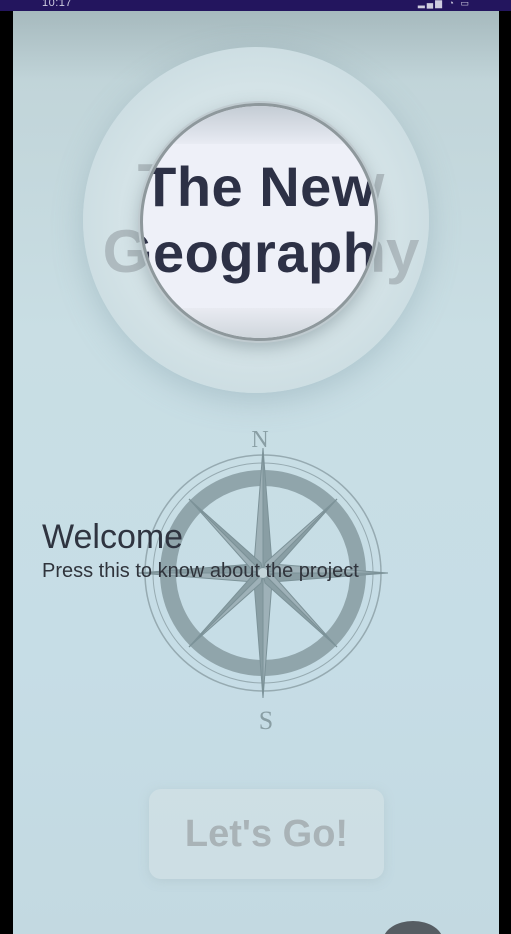  What do you see at coordinates (259, 186) in the screenshot?
I see `app-title-line1: The New` at bounding box center [259, 186].